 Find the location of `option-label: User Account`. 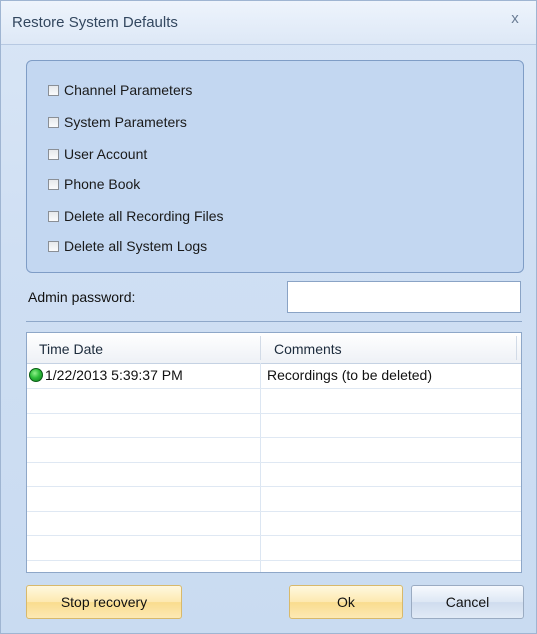

option-label: User Account is located at coordinates (106, 154).